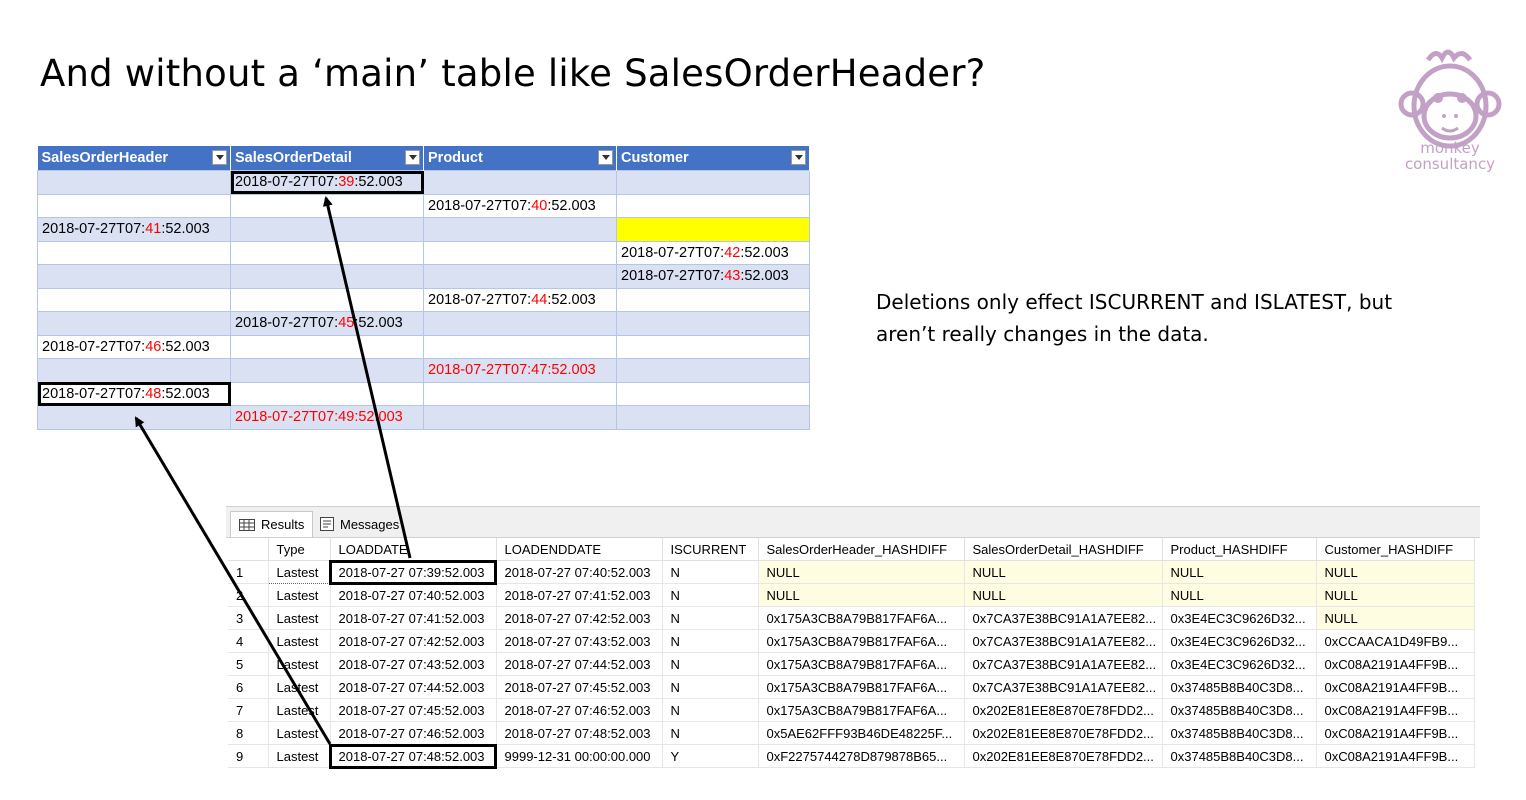 Image resolution: width=1526 pixels, height=800 pixels. What do you see at coordinates (1395, 549) in the screenshot?
I see `grid-column-header: Customer_HASHDIFF` at bounding box center [1395, 549].